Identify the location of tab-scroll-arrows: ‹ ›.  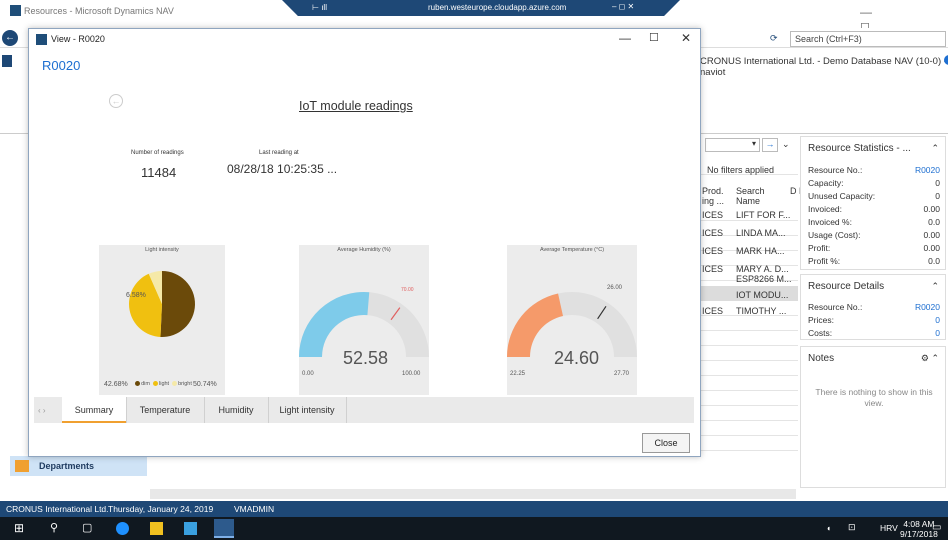
(42, 410).